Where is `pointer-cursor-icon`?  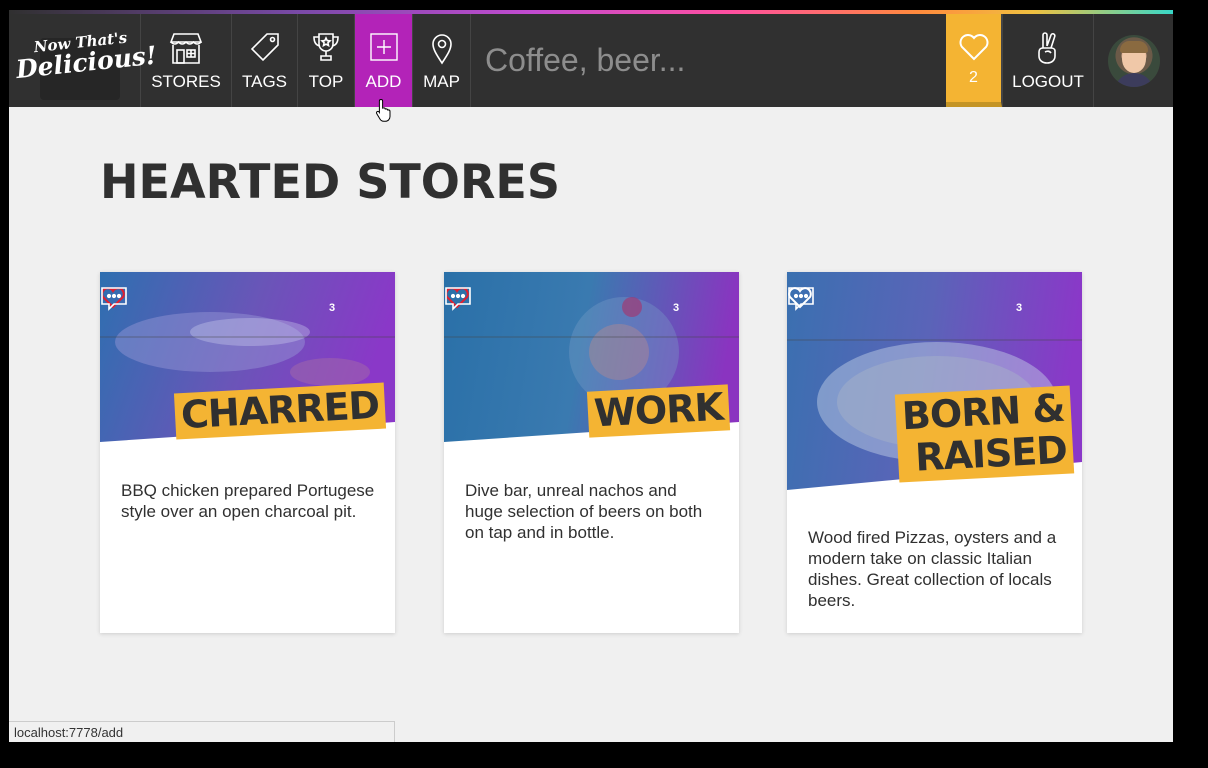
pointer-cursor-icon is located at coordinates (383, 110).